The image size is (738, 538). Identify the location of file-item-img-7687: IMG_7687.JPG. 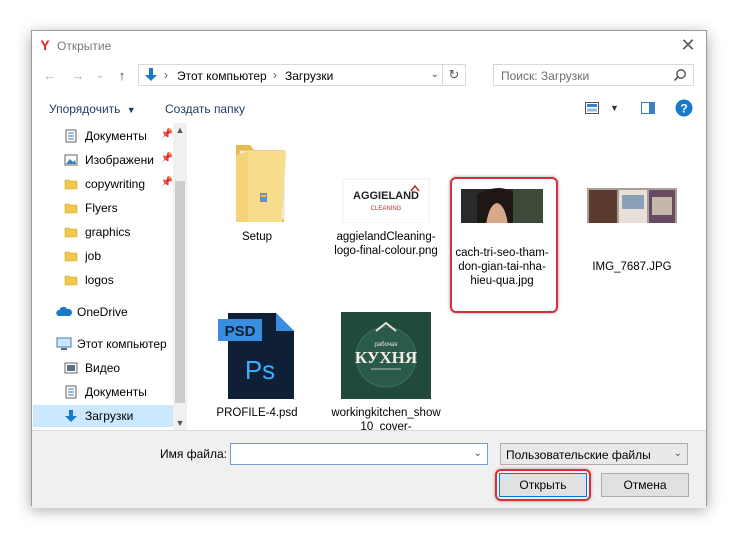
(632, 203).